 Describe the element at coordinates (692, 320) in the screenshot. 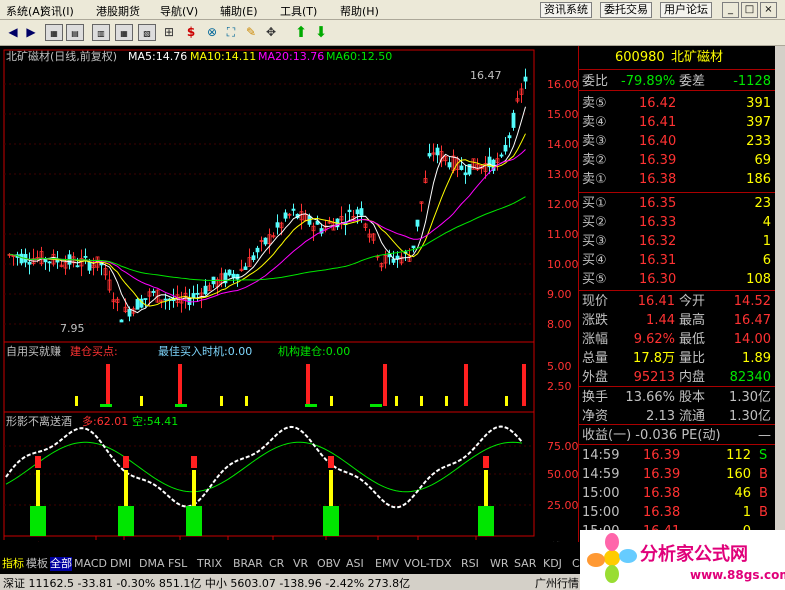

I see `stat-label: 最高` at that location.